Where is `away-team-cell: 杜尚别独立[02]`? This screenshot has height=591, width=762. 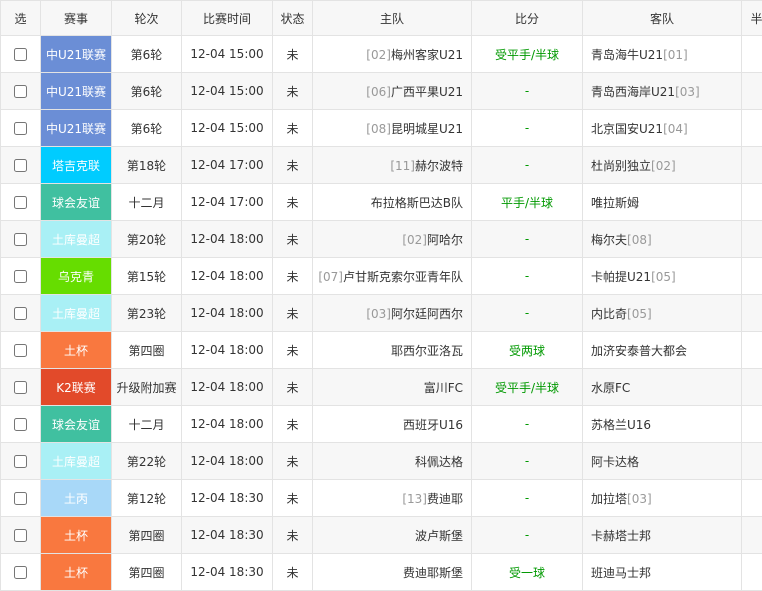 away-team-cell: 杜尚别独立[02] is located at coordinates (662, 165).